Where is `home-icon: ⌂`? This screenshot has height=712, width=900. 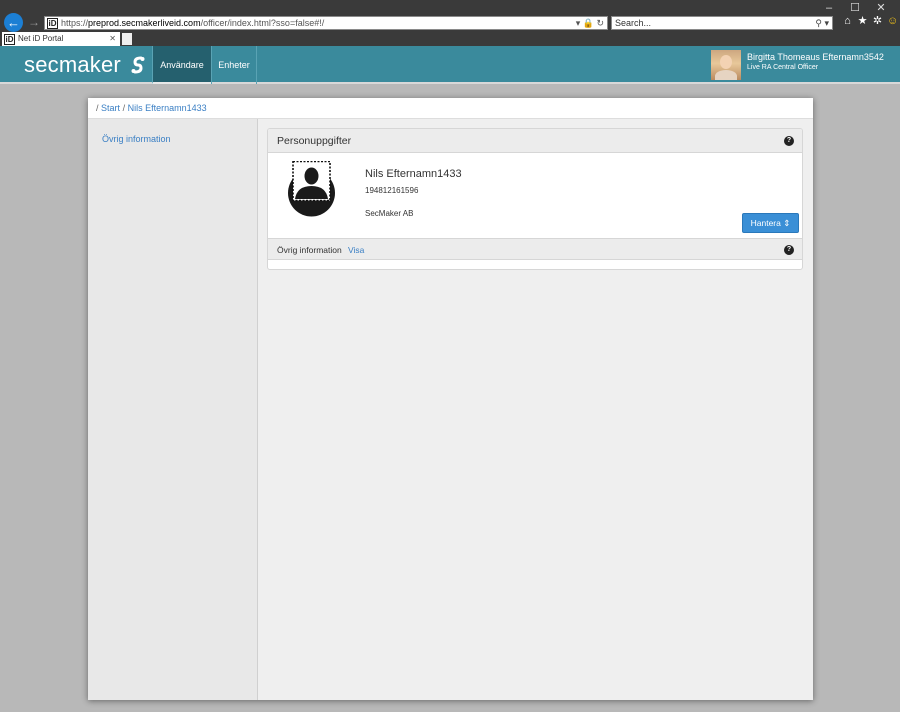
home-icon: ⌂ is located at coordinates (847, 21).